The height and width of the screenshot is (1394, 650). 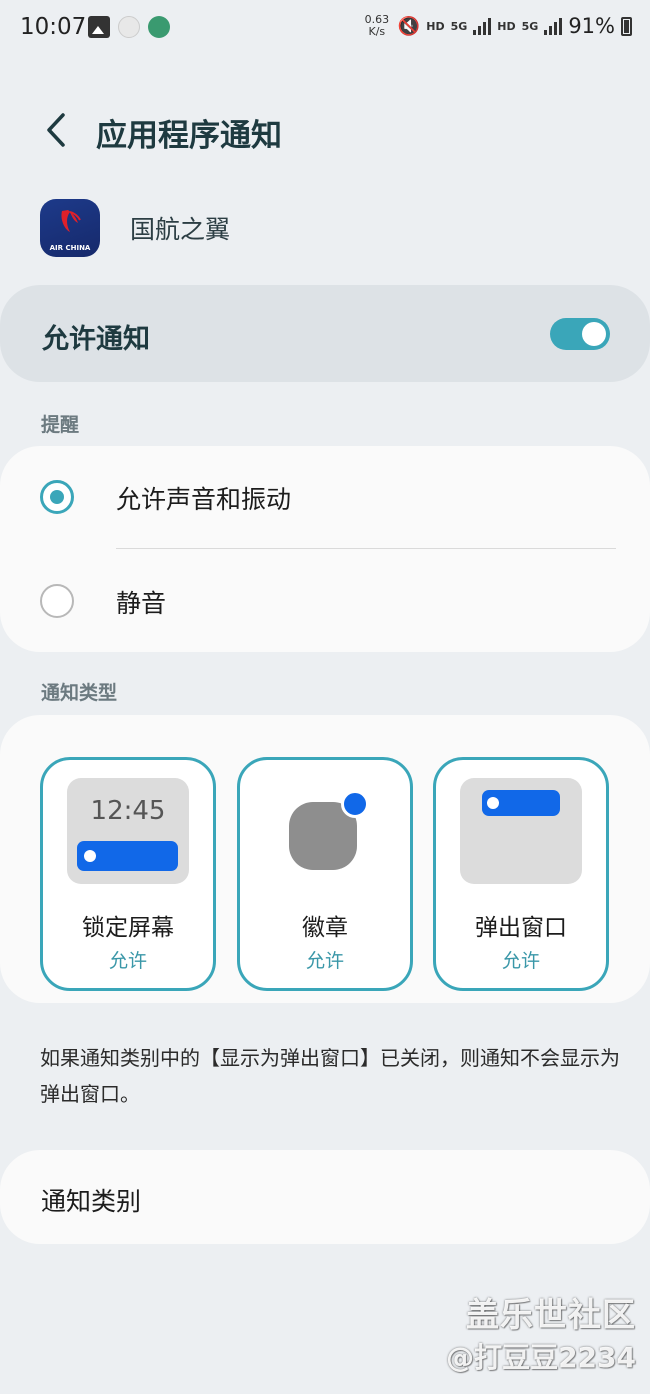 I want to click on tile-popup: 弹出窗口 允许, so click(x=521, y=874).